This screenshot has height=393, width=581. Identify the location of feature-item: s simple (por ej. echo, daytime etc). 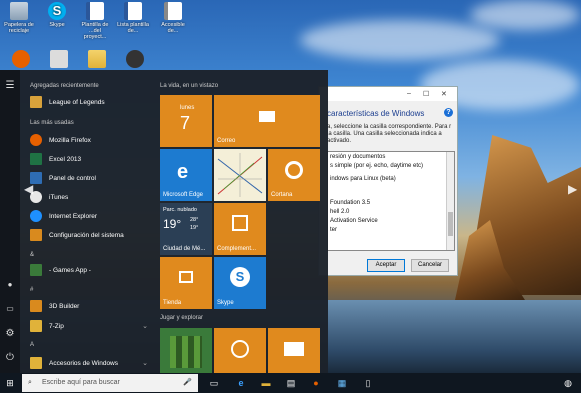
(376, 166).